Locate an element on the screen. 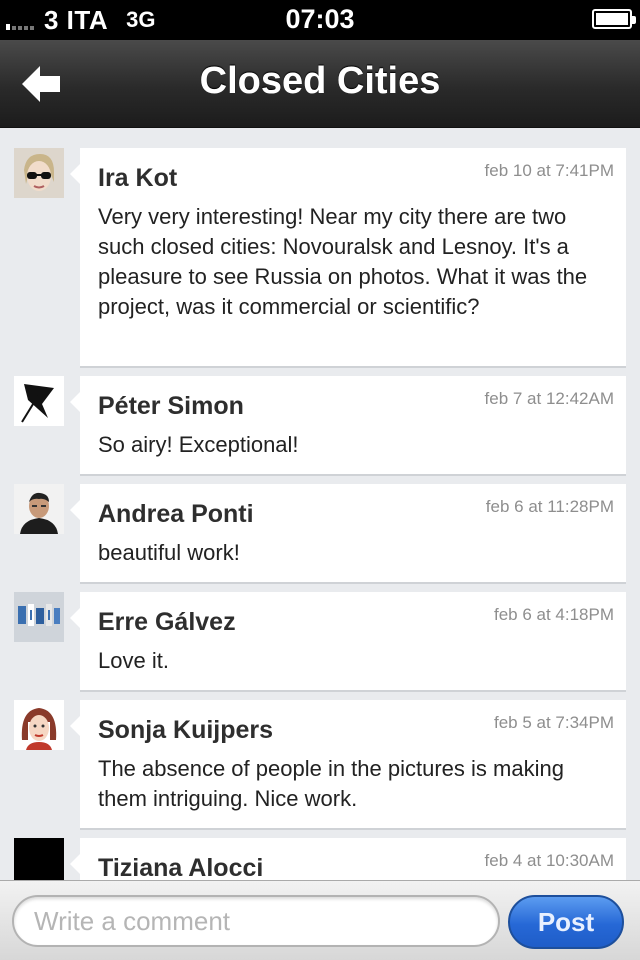 Image resolution: width=640 pixels, height=960 pixels. comment-text: beautiful work! is located at coordinates (169, 552).